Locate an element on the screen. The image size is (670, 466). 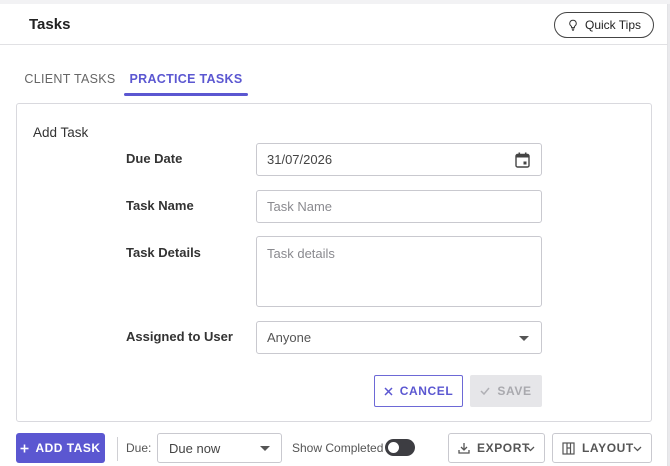
export-label: EXPORT is located at coordinates (503, 448).